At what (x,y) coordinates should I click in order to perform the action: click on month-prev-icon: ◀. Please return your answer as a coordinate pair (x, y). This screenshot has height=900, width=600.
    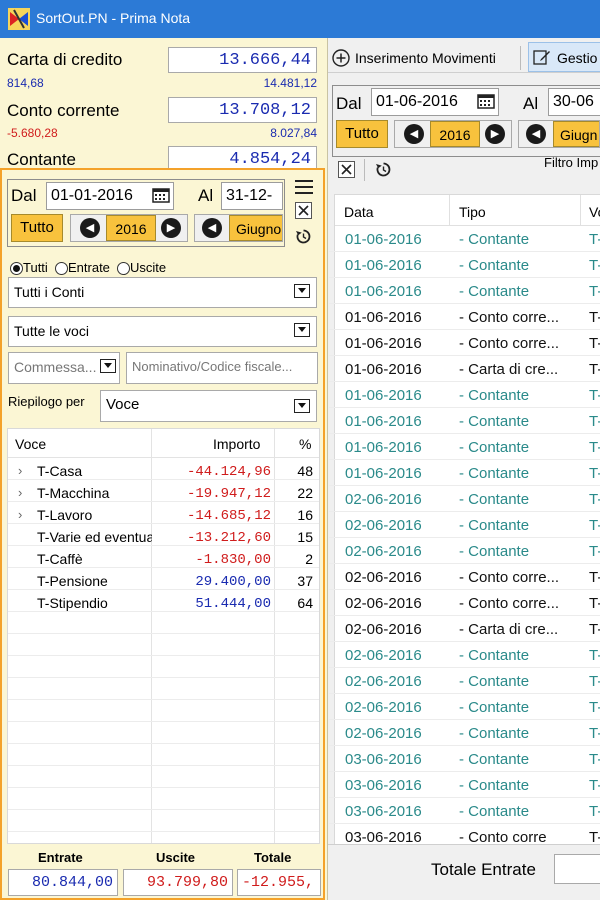
    Looking at the image, I should click on (212, 228).